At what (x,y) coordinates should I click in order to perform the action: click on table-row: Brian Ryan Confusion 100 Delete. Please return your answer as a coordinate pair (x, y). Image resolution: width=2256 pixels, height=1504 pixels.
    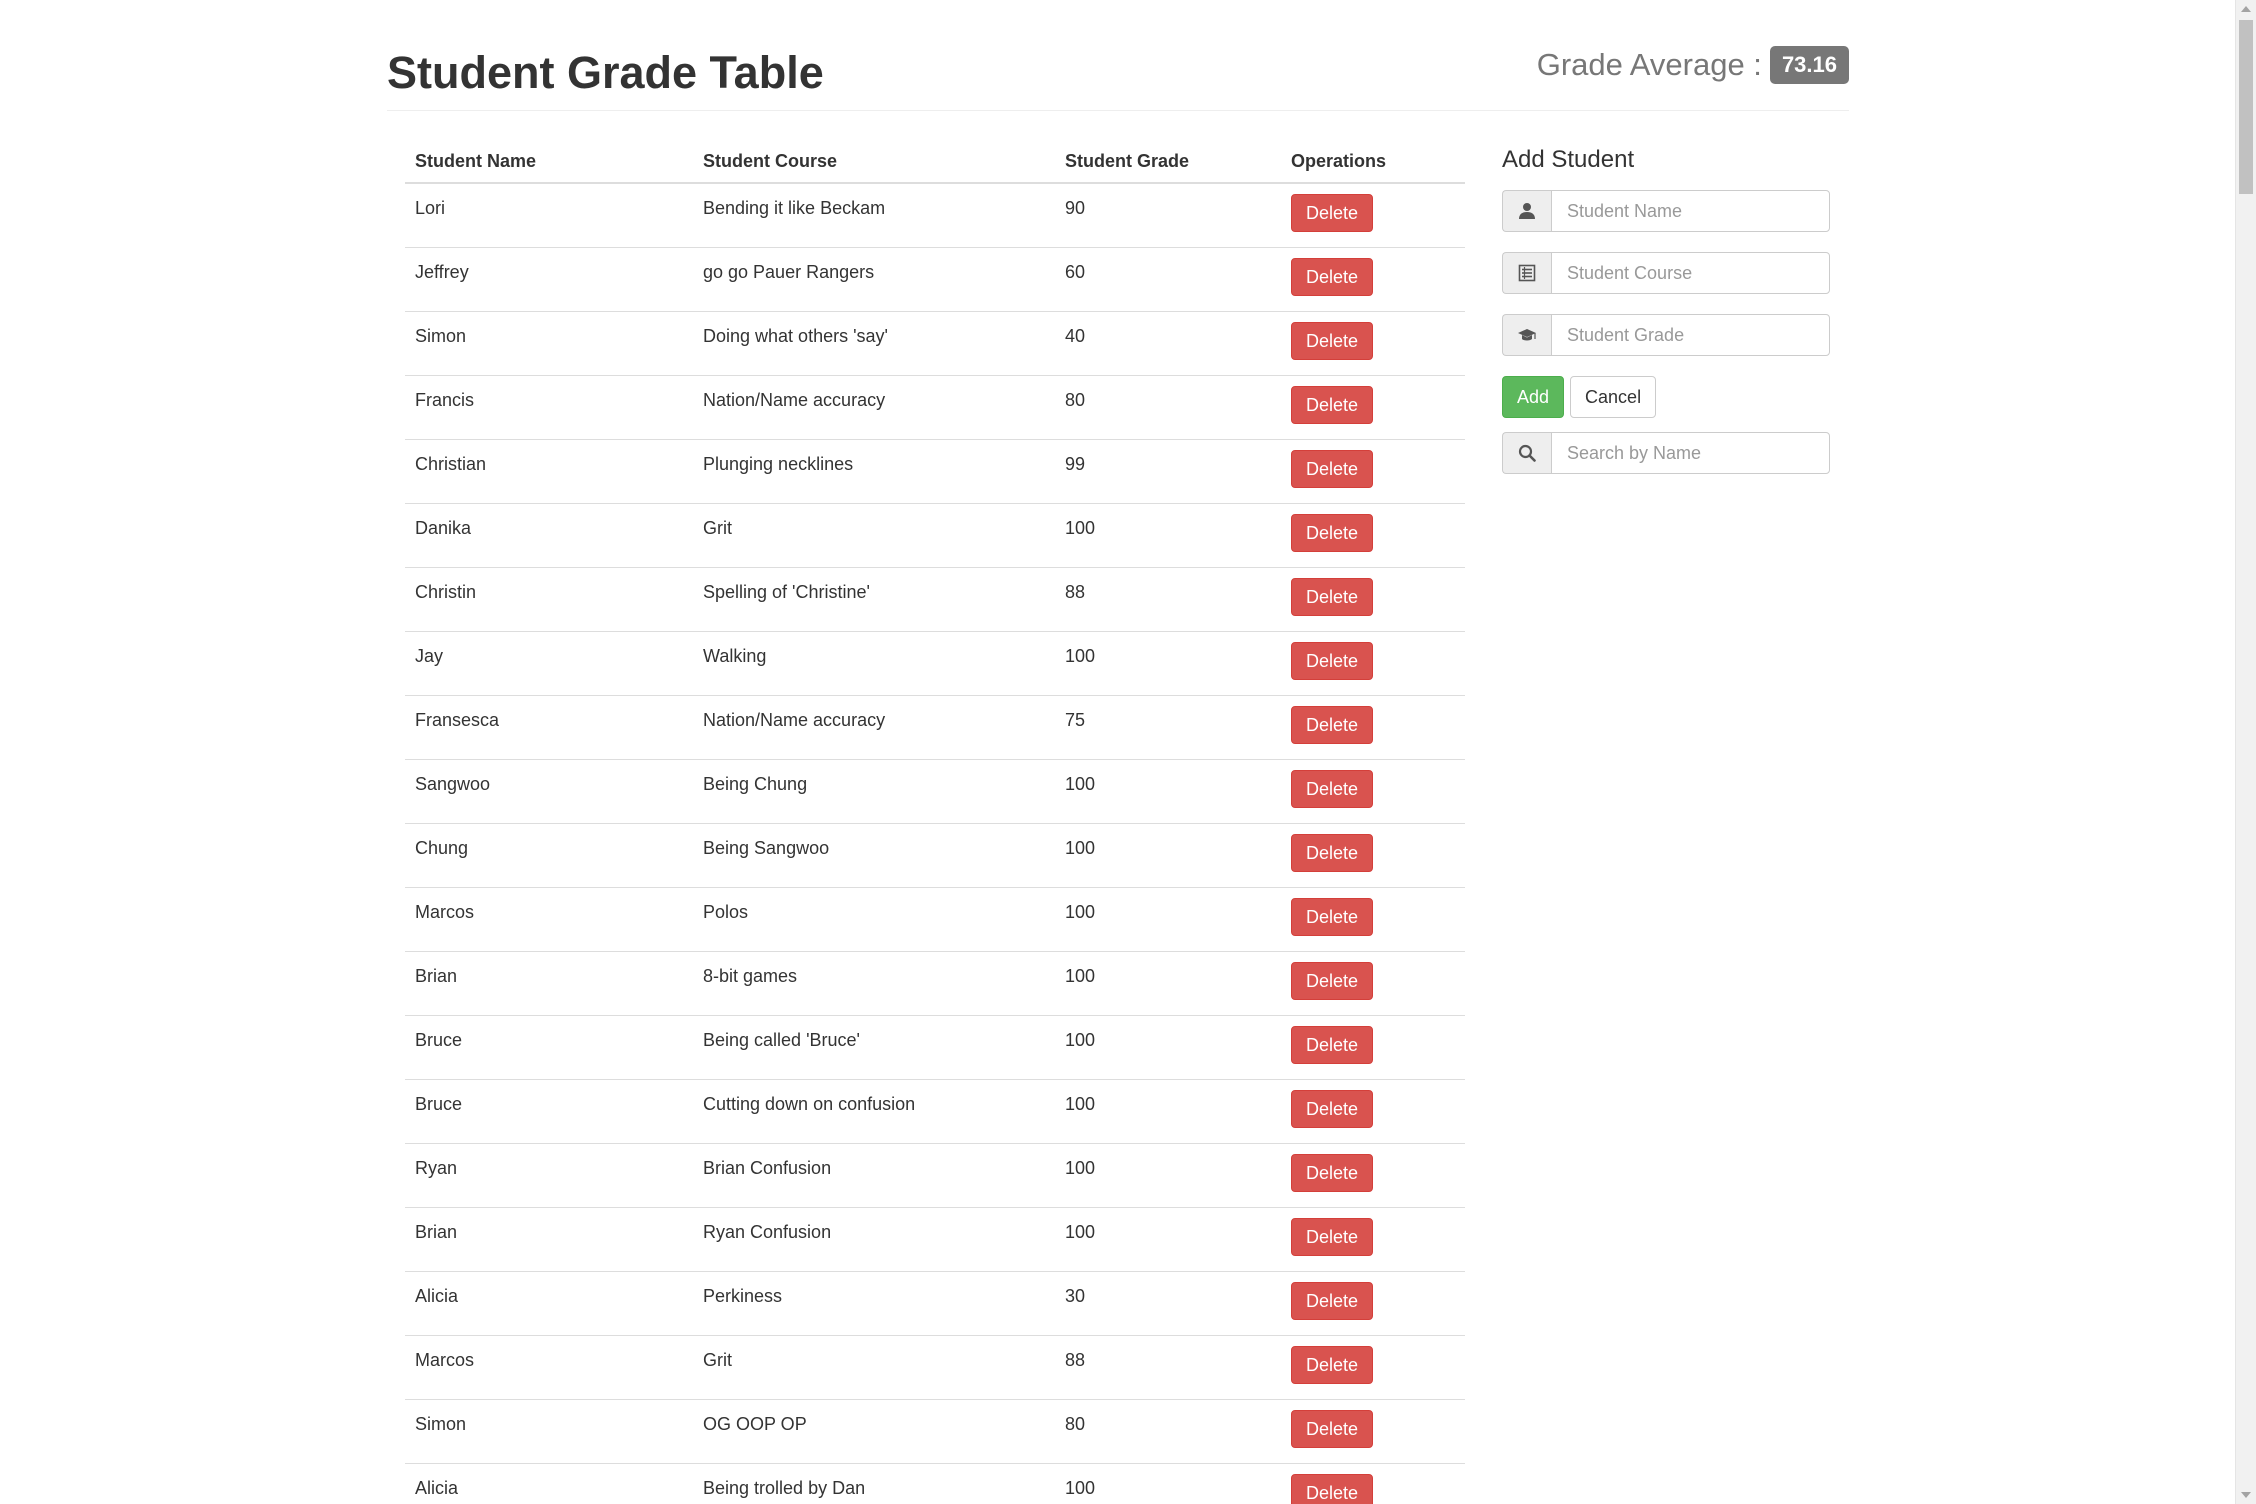
    Looking at the image, I should click on (935, 1239).